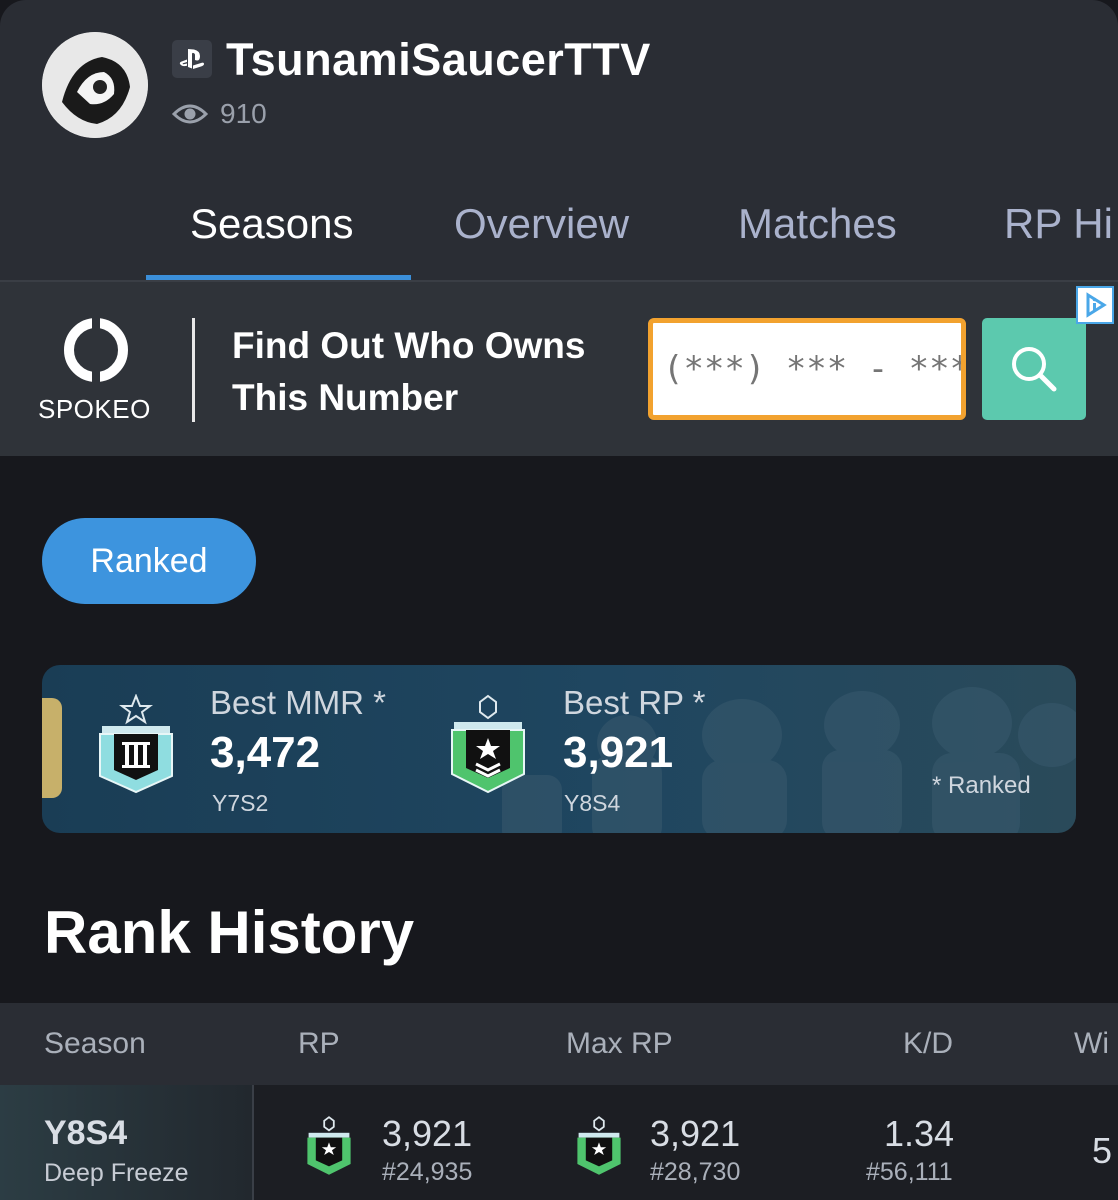 This screenshot has width=1118, height=1200. I want to click on spokeo-logo-icon, so click(96, 350).